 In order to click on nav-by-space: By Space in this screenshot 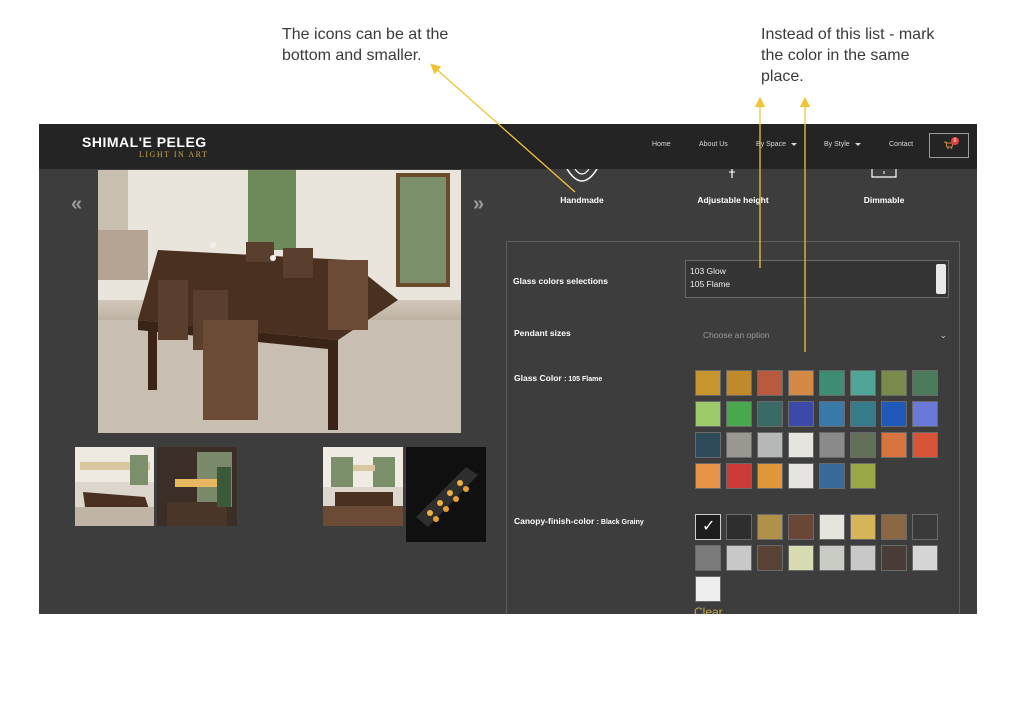, I will do `click(776, 144)`.